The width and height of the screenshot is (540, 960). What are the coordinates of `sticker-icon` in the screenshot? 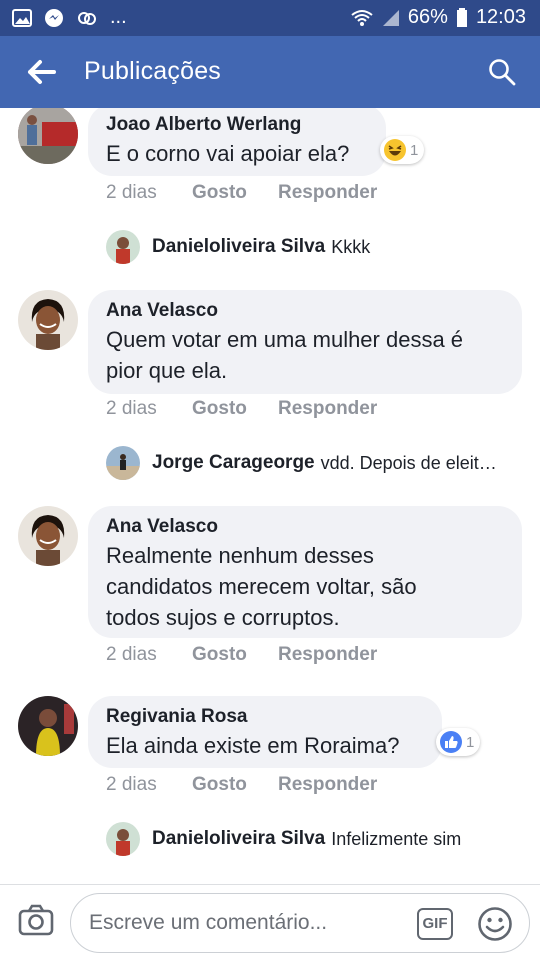 It's located at (495, 924).